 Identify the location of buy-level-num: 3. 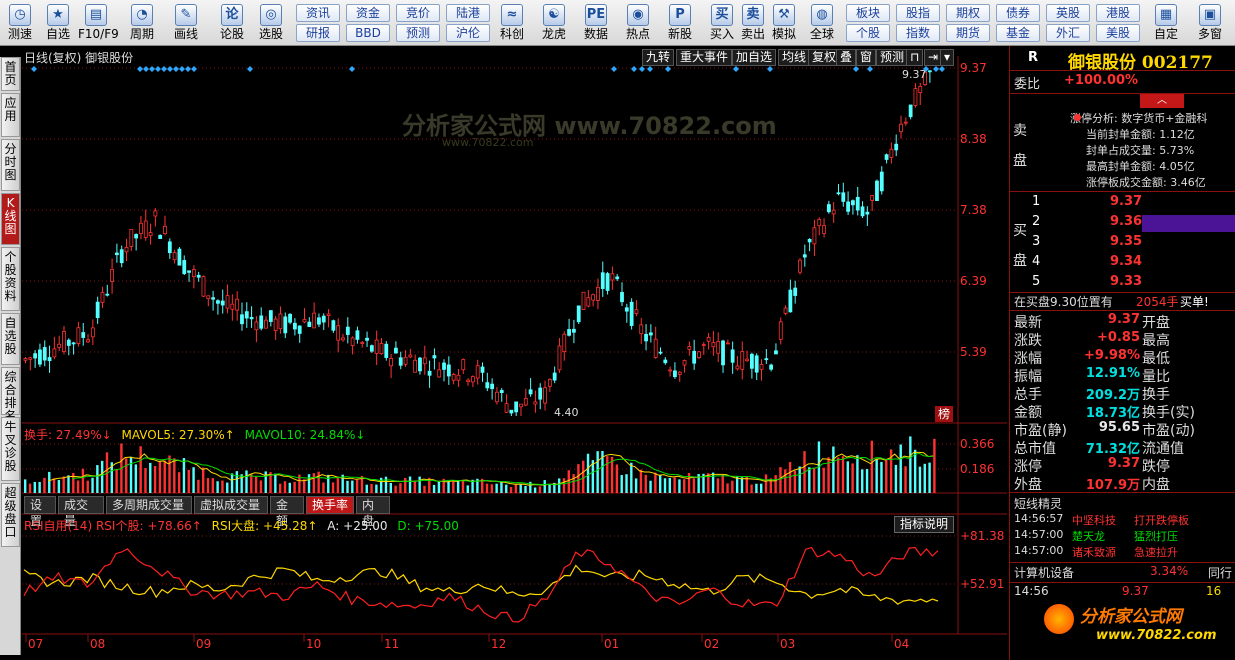
(1036, 241).